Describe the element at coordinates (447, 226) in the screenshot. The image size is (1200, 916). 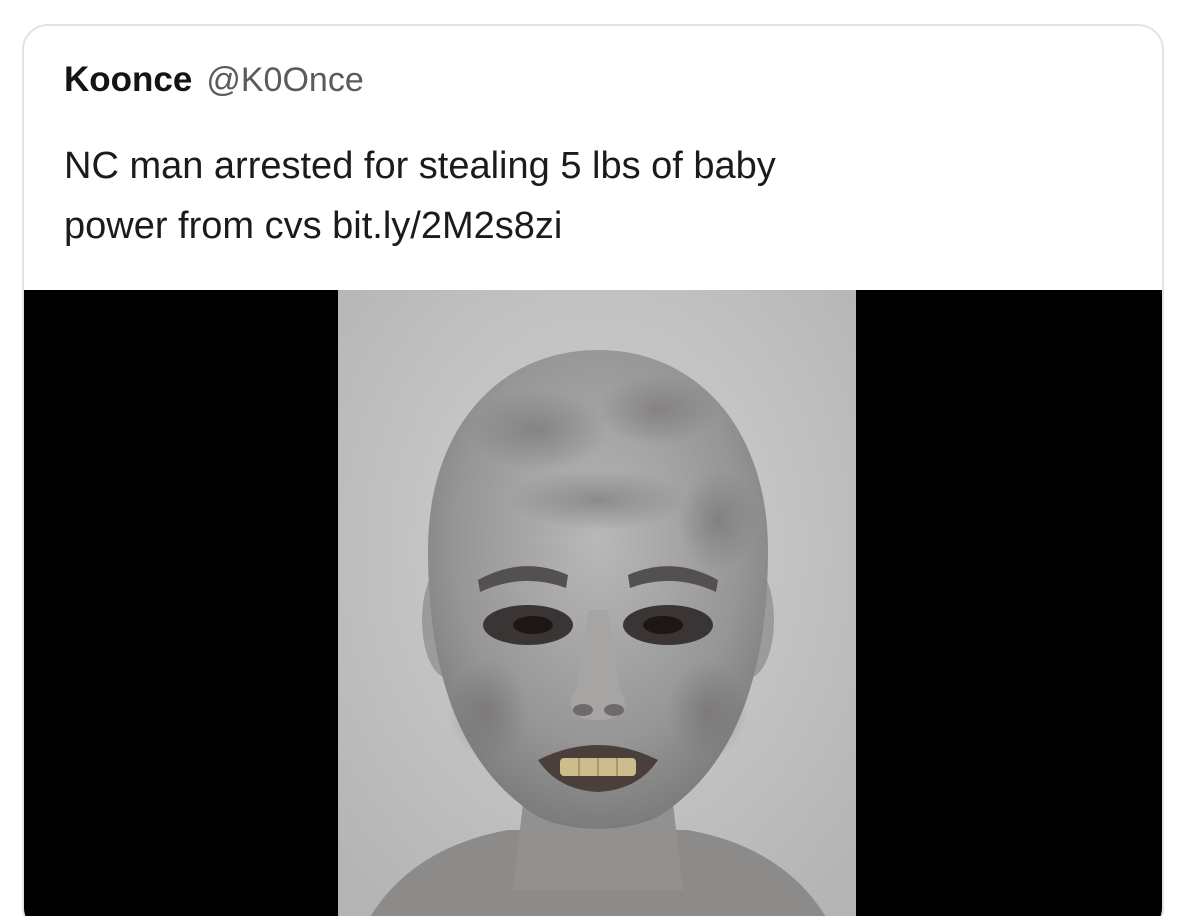
I see `tweet-link: bit.ly/2M2s8zi` at that location.